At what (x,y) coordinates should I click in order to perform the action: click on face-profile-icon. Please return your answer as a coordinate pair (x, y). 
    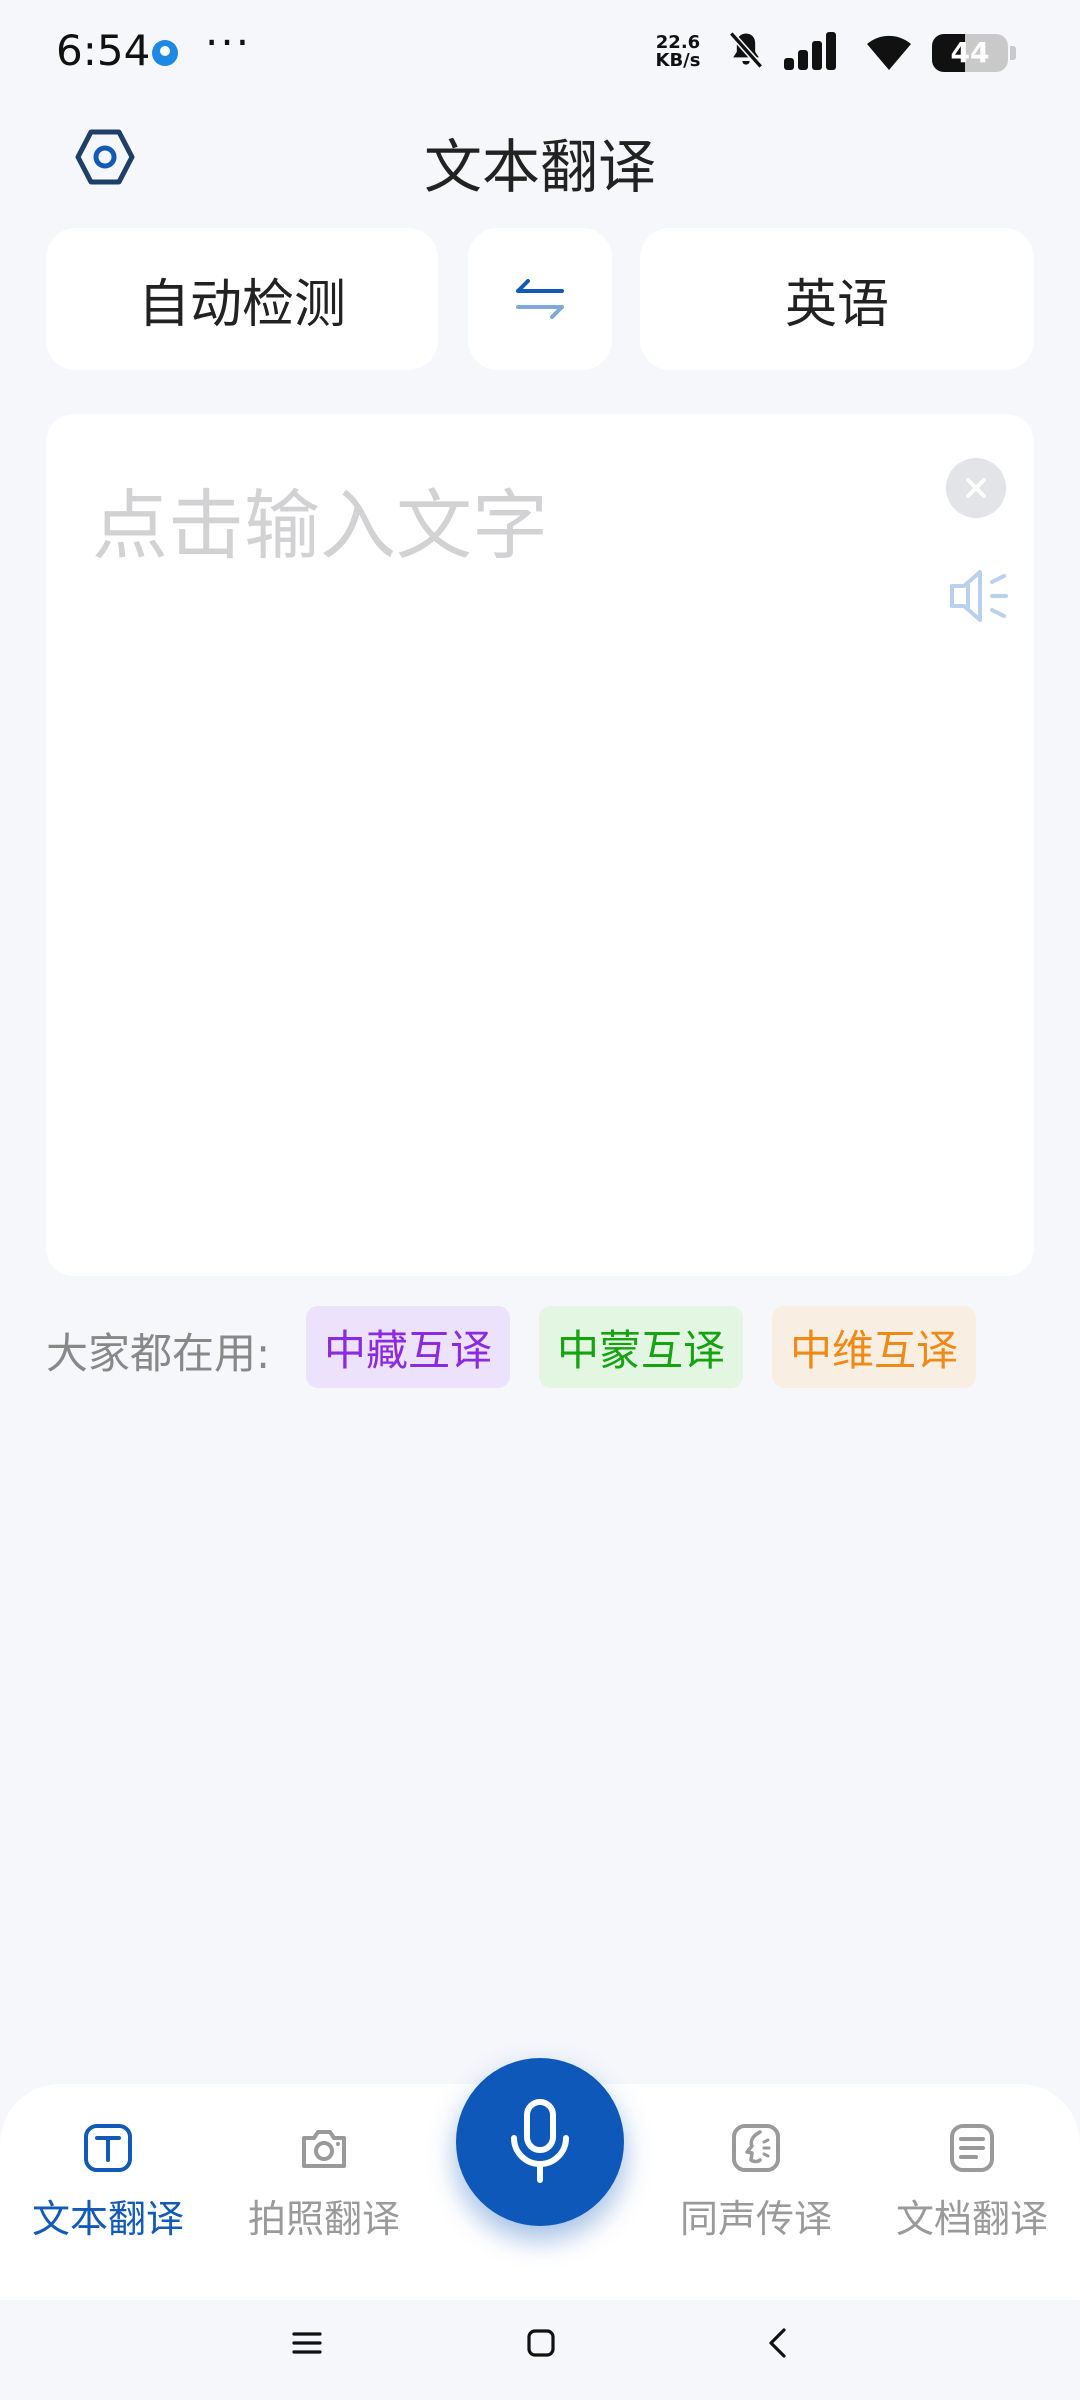
    Looking at the image, I should click on (756, 2148).